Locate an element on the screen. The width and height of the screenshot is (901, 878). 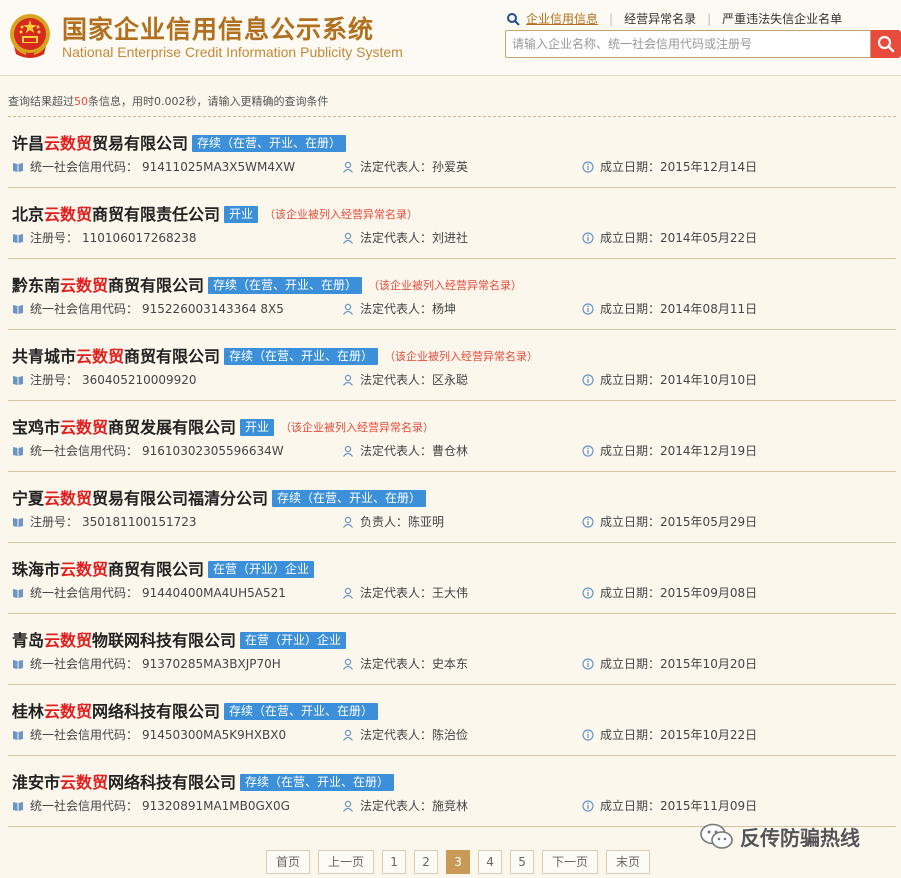
company-name-link: 青岛云数贸物联网科技有限公司 在营（开业）企业 is located at coordinates (179, 639).